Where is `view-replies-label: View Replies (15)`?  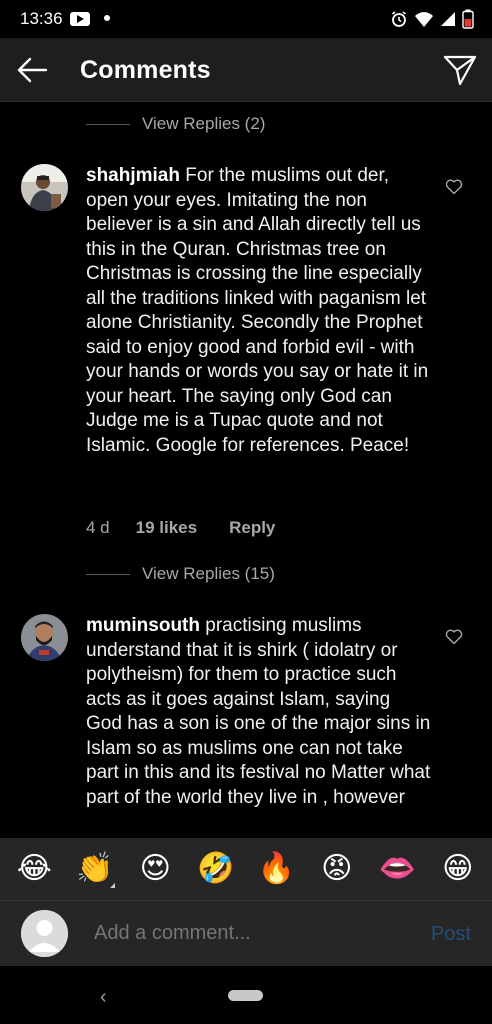 view-replies-label: View Replies (15) is located at coordinates (208, 573).